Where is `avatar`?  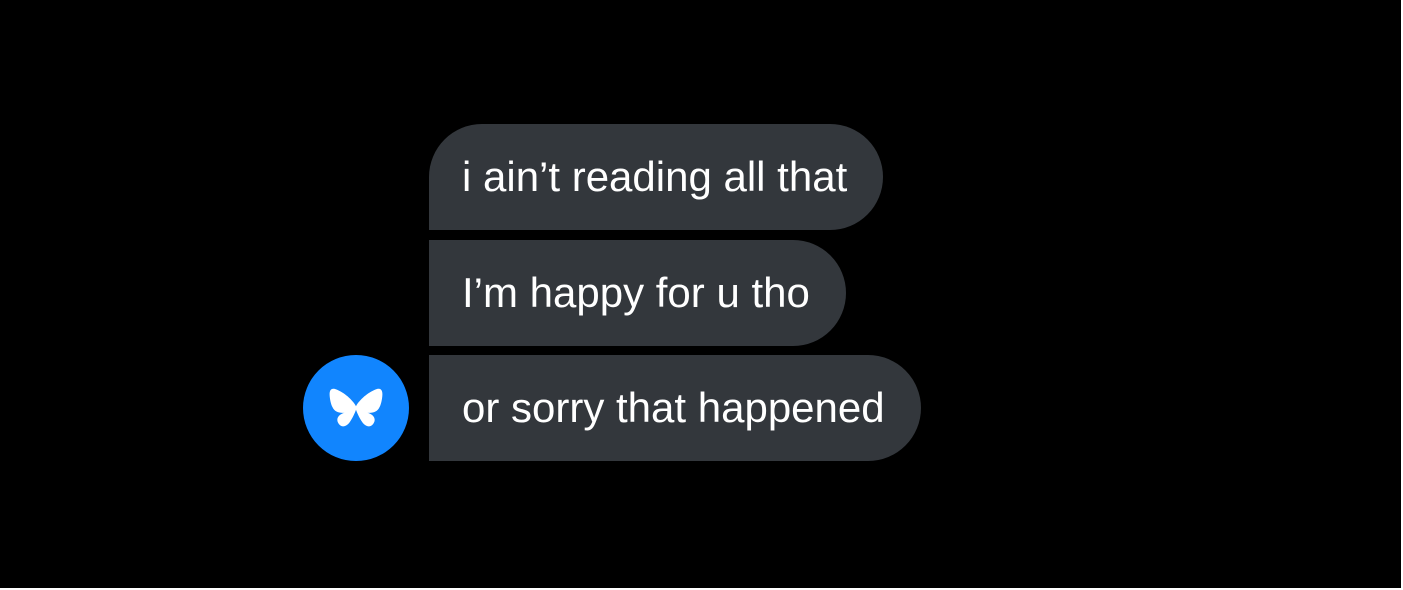 avatar is located at coordinates (356, 408).